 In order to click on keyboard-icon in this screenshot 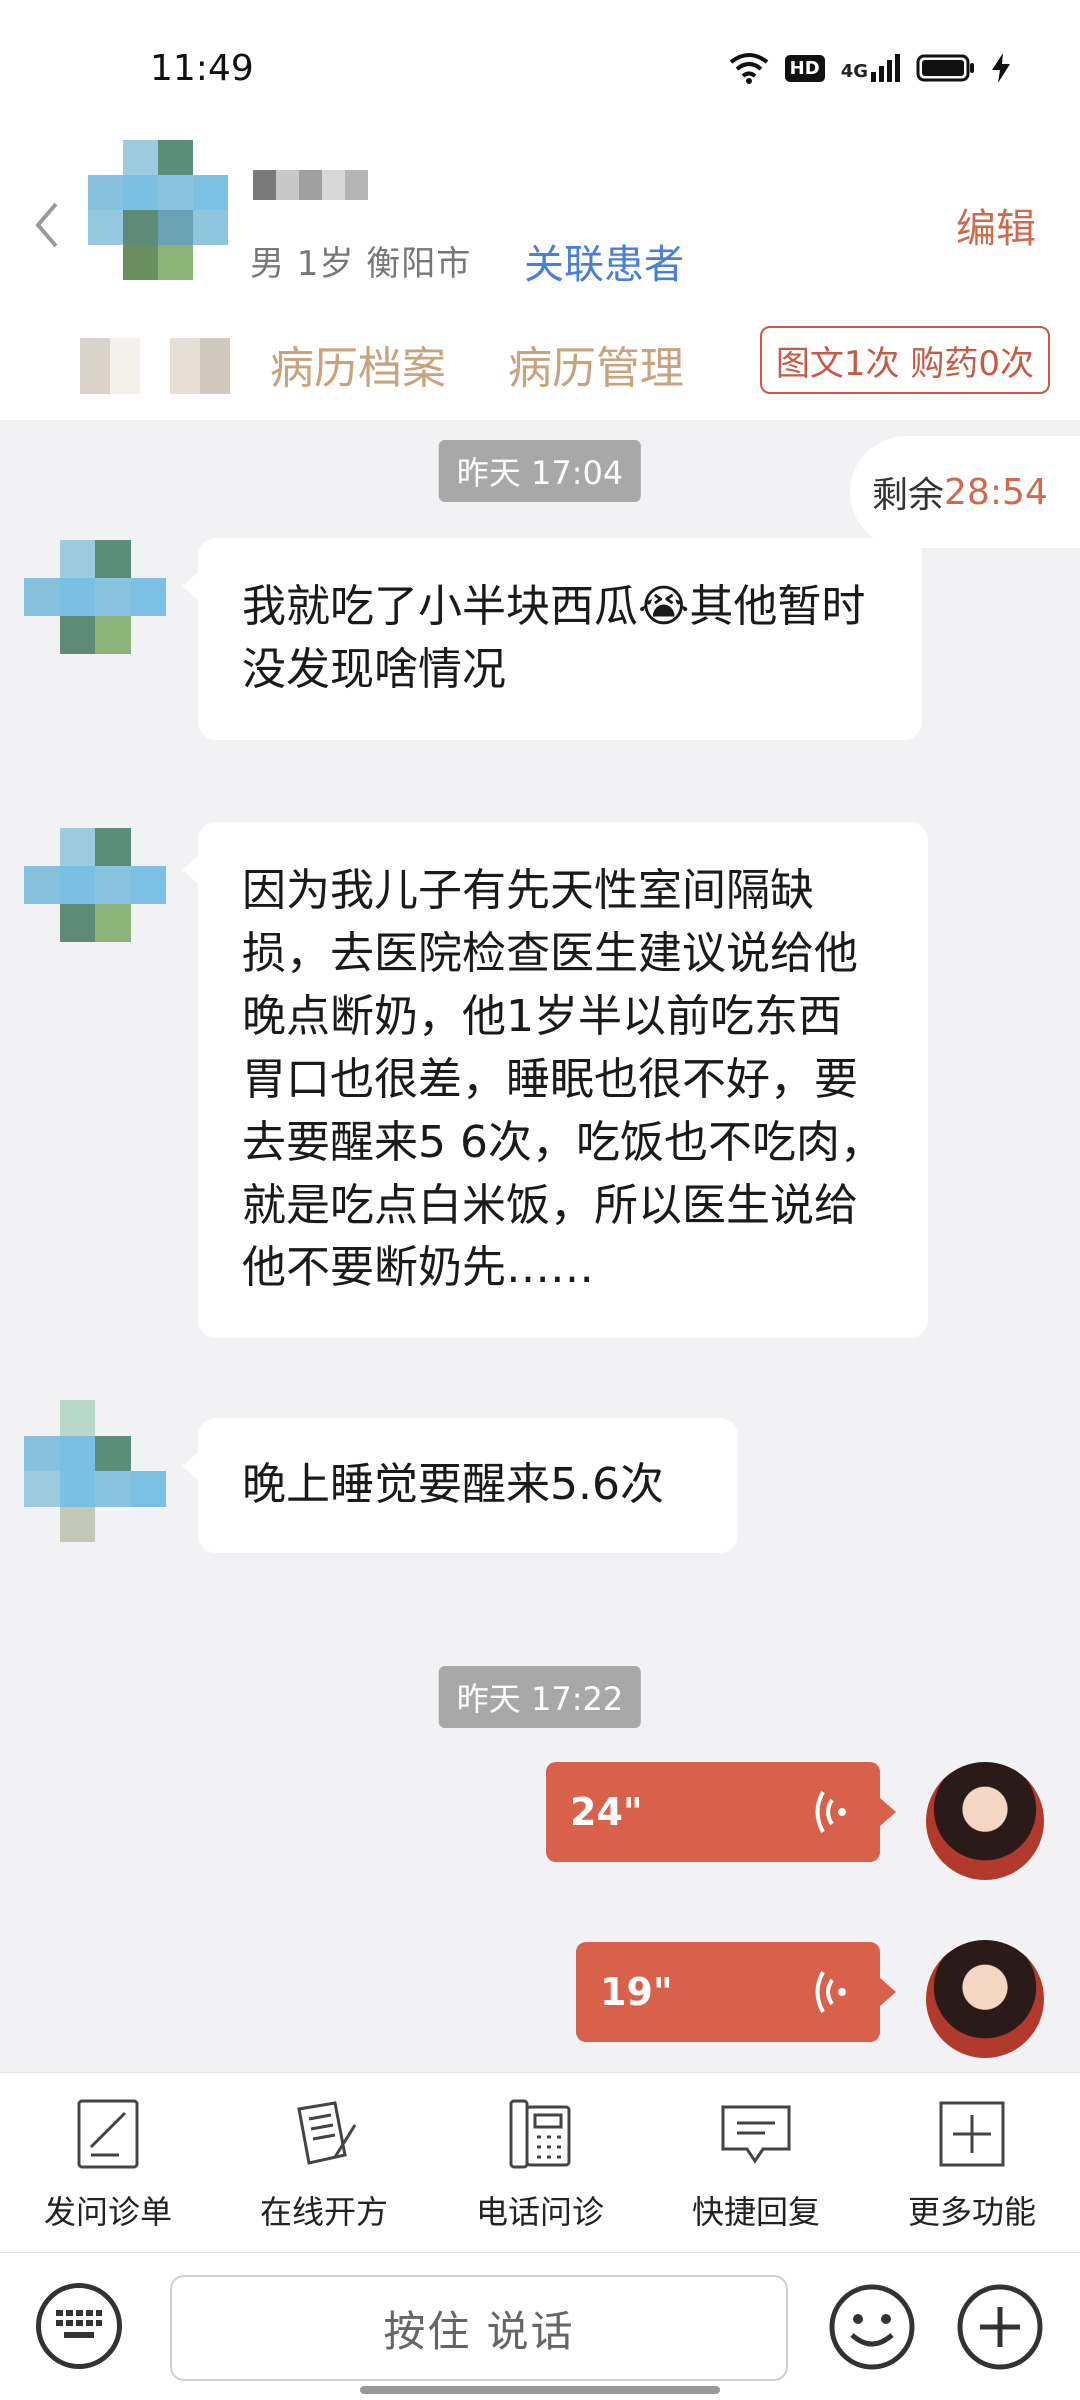, I will do `click(79, 2324)`.